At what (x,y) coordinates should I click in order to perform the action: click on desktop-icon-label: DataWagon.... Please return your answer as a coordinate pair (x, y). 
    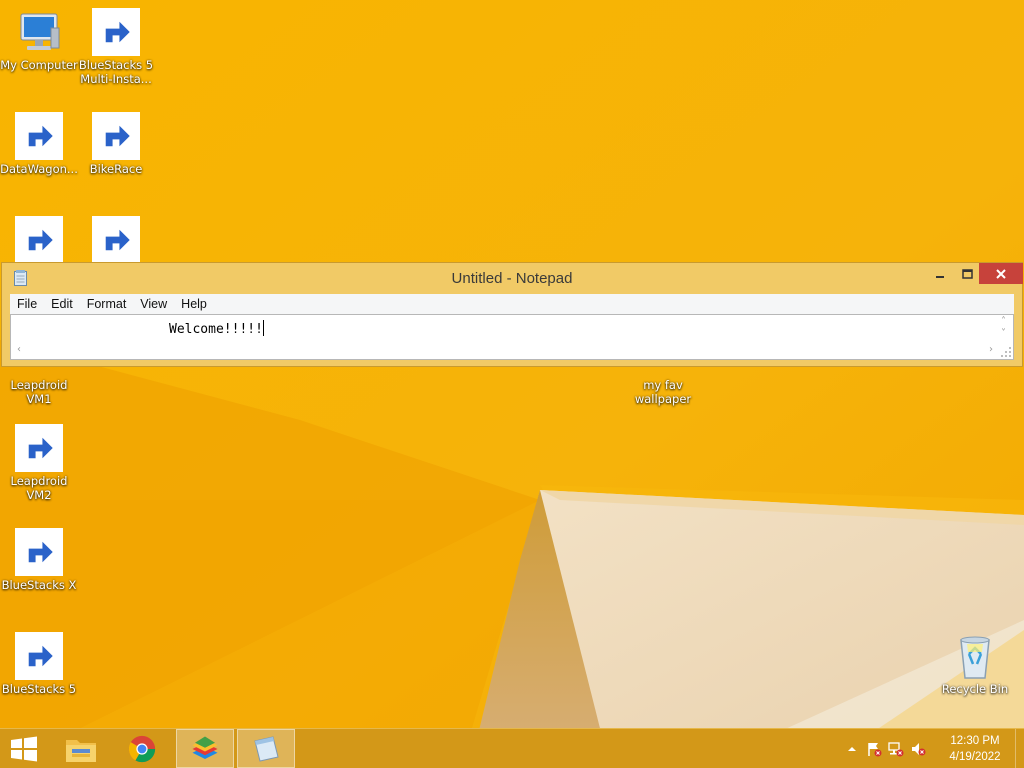
    Looking at the image, I should click on (39, 169).